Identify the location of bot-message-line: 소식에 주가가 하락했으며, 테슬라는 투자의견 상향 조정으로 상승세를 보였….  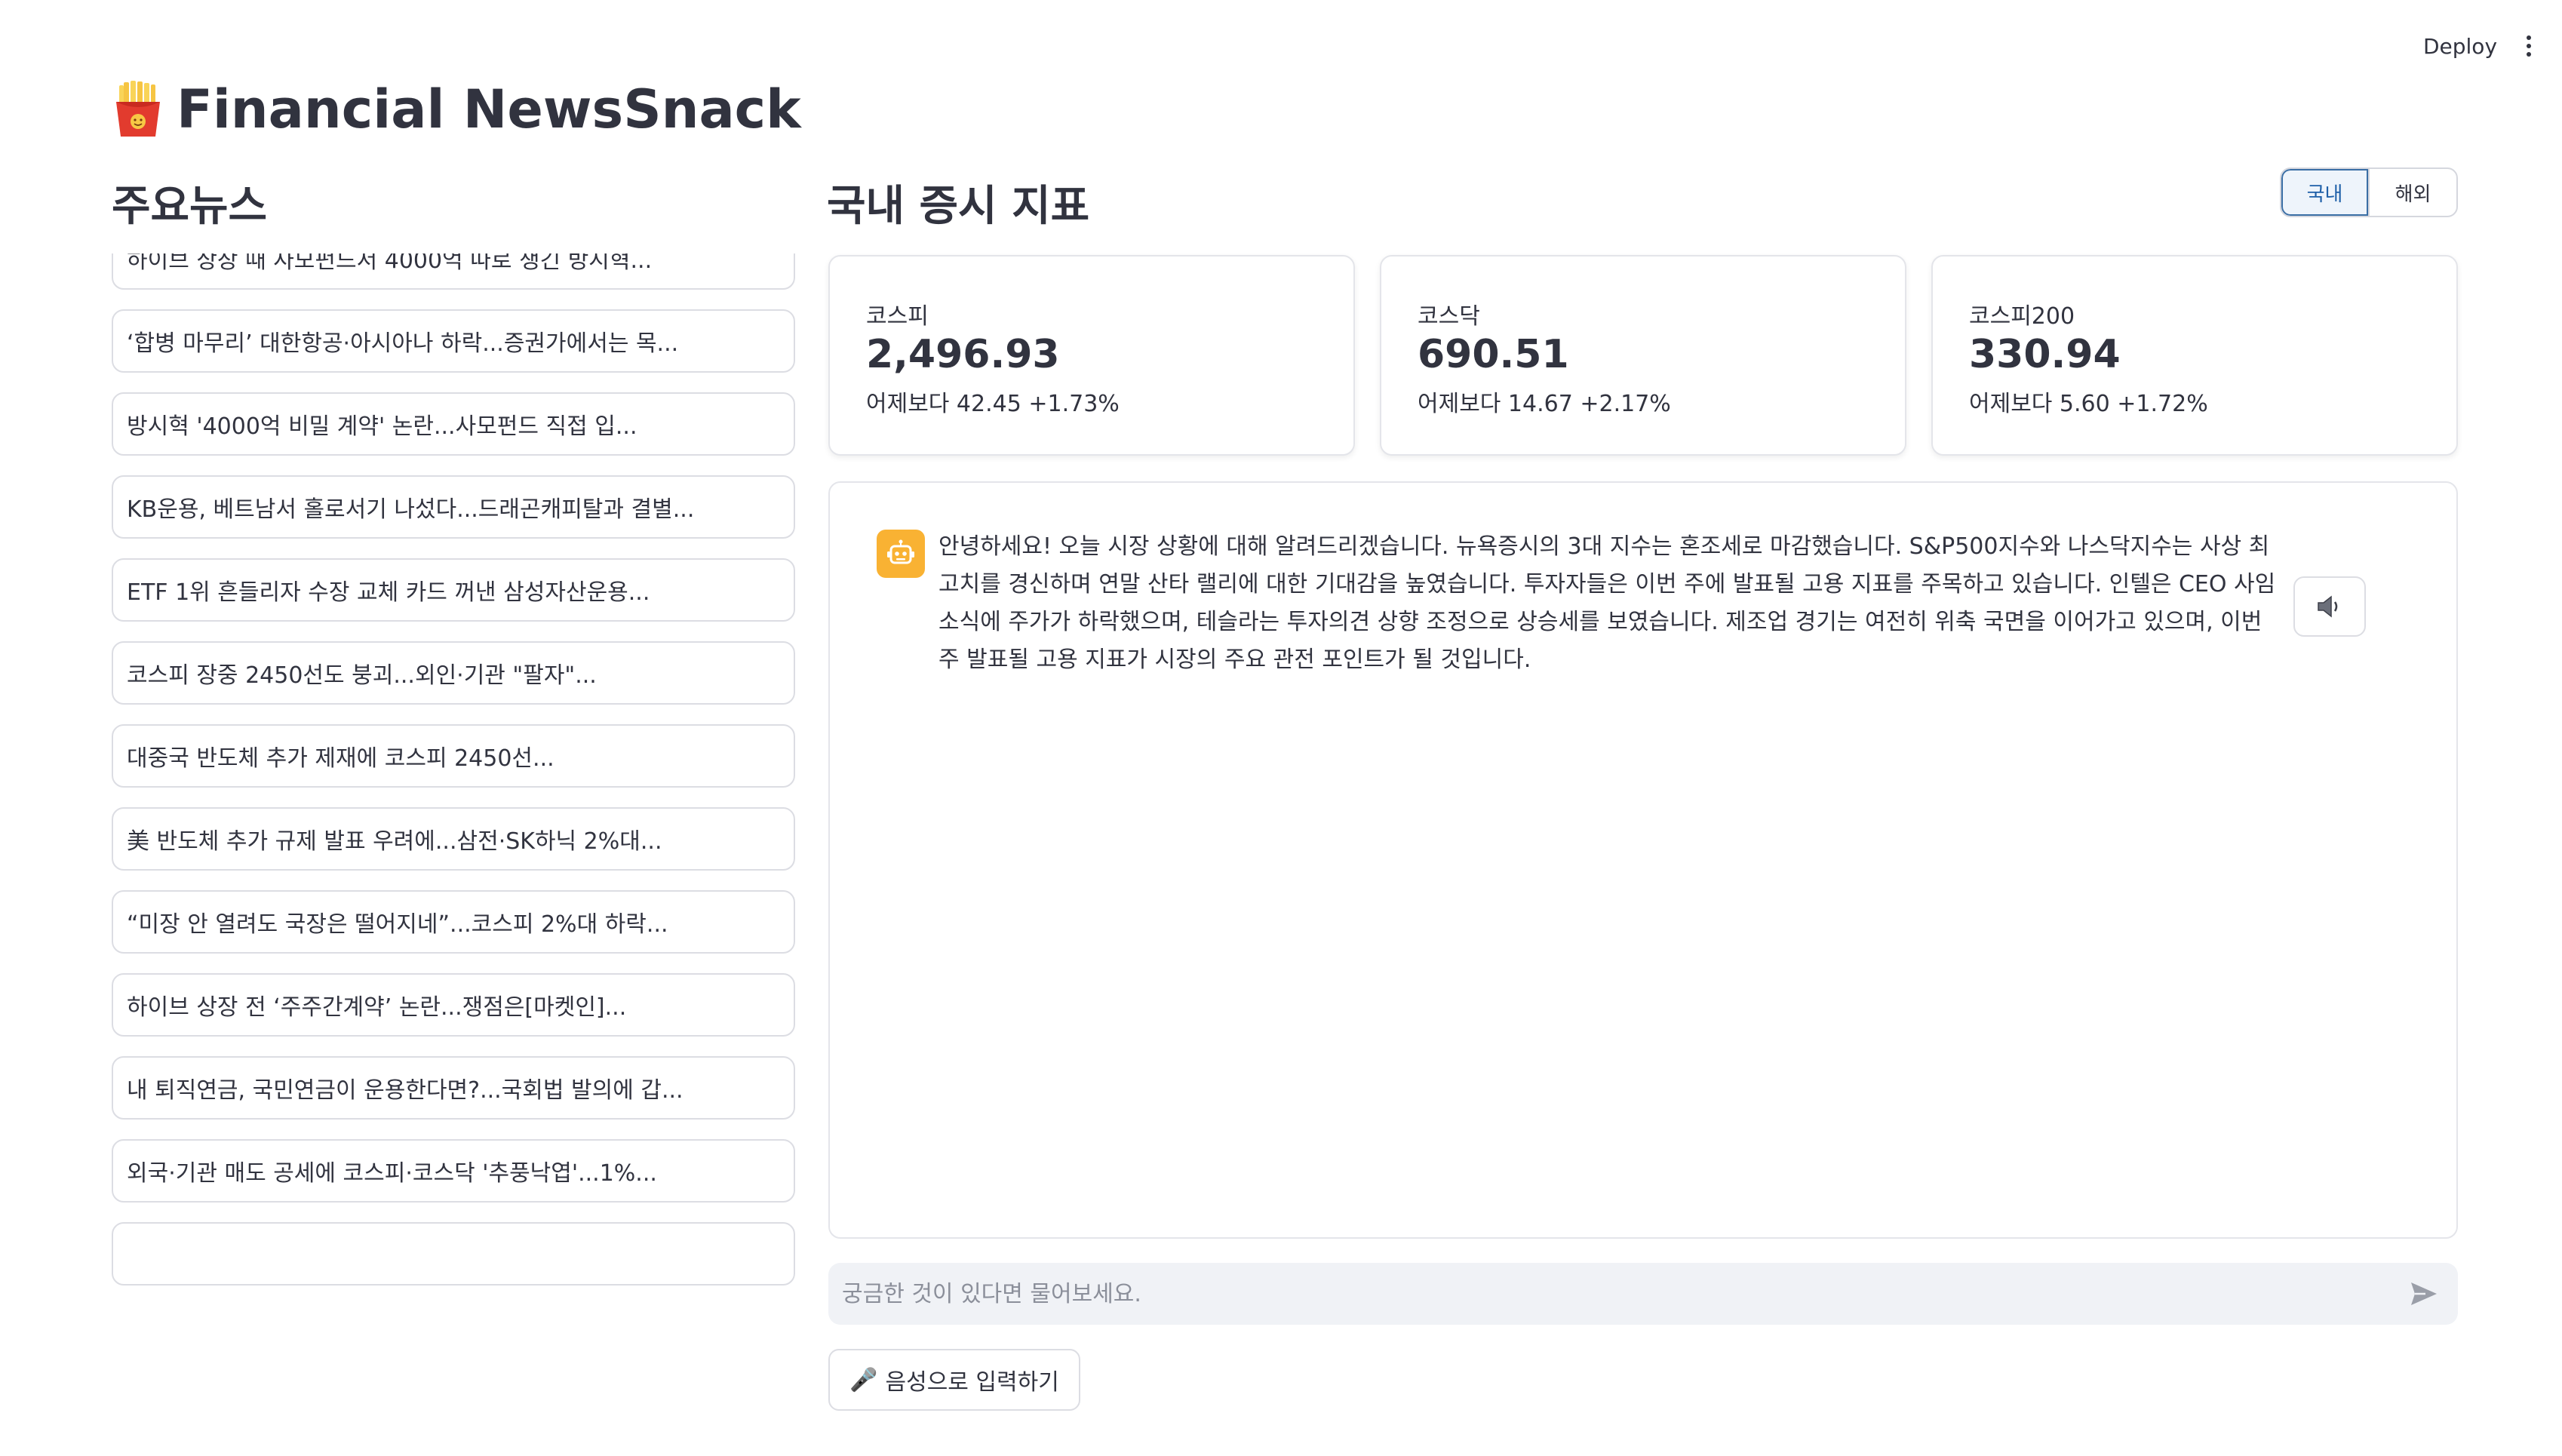
(1600, 622).